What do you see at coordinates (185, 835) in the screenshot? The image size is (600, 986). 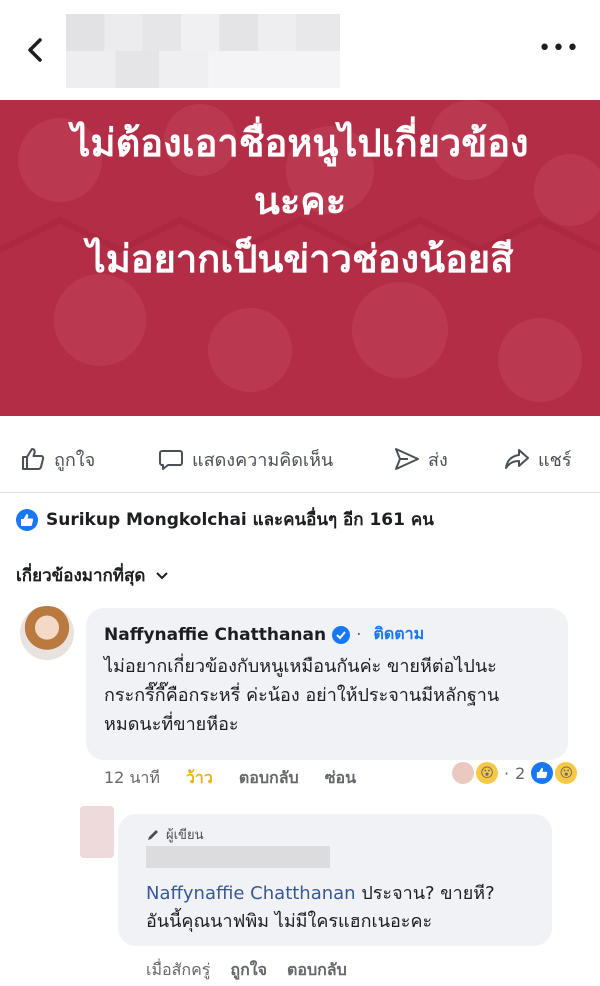 I see `author-tag-label: ผู้เขียน` at bounding box center [185, 835].